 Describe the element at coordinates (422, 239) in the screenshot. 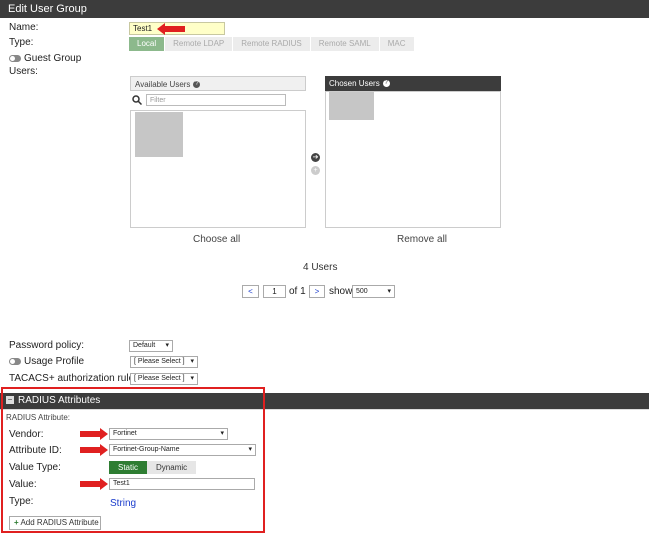

I see `remove-all-link: Remove all` at that location.